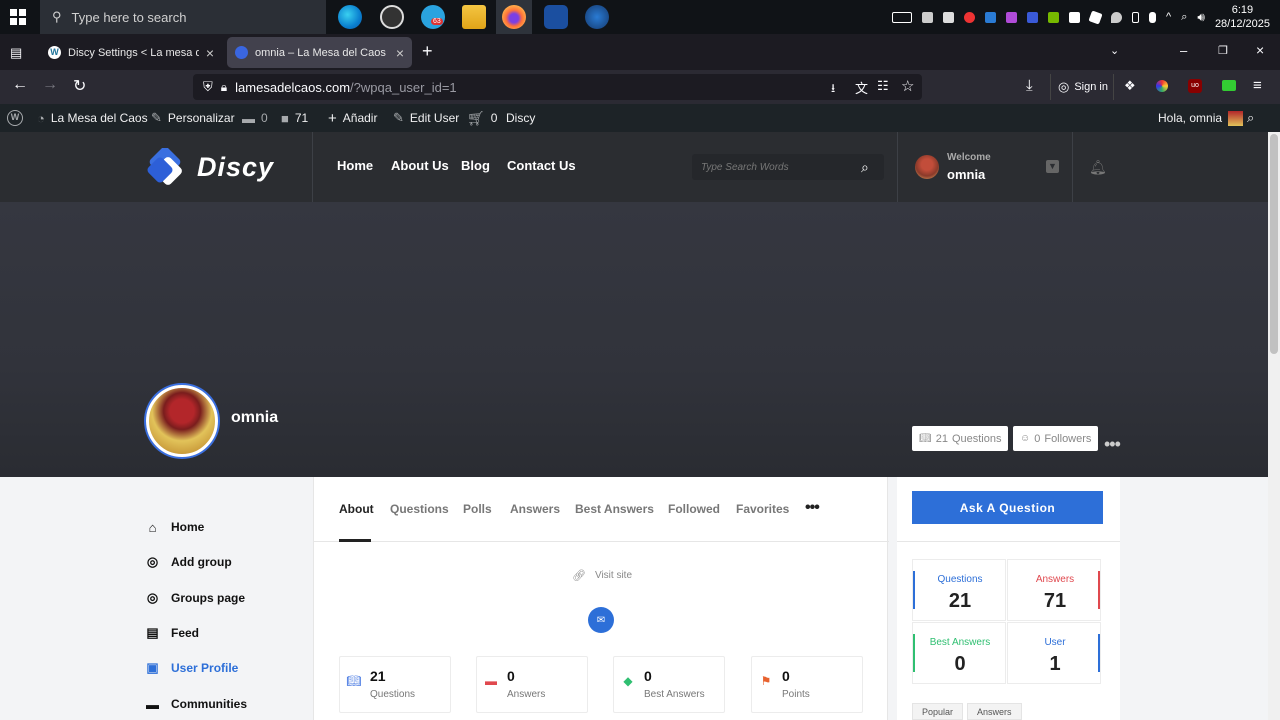 The image size is (1280, 720). Describe the element at coordinates (1162, 86) in the screenshot. I see `chrome-ext-icon` at that location.